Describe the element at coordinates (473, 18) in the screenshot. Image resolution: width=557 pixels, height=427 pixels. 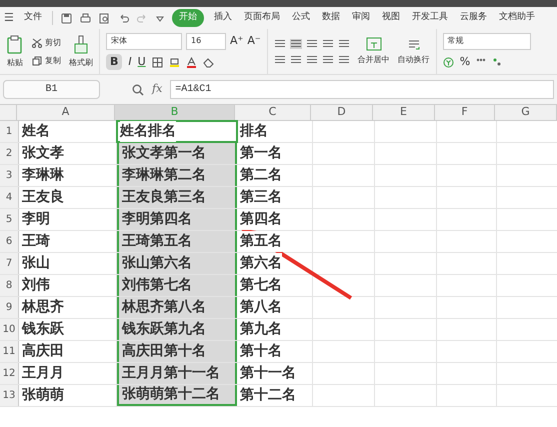
I see `menu-tab: 云服务` at that location.